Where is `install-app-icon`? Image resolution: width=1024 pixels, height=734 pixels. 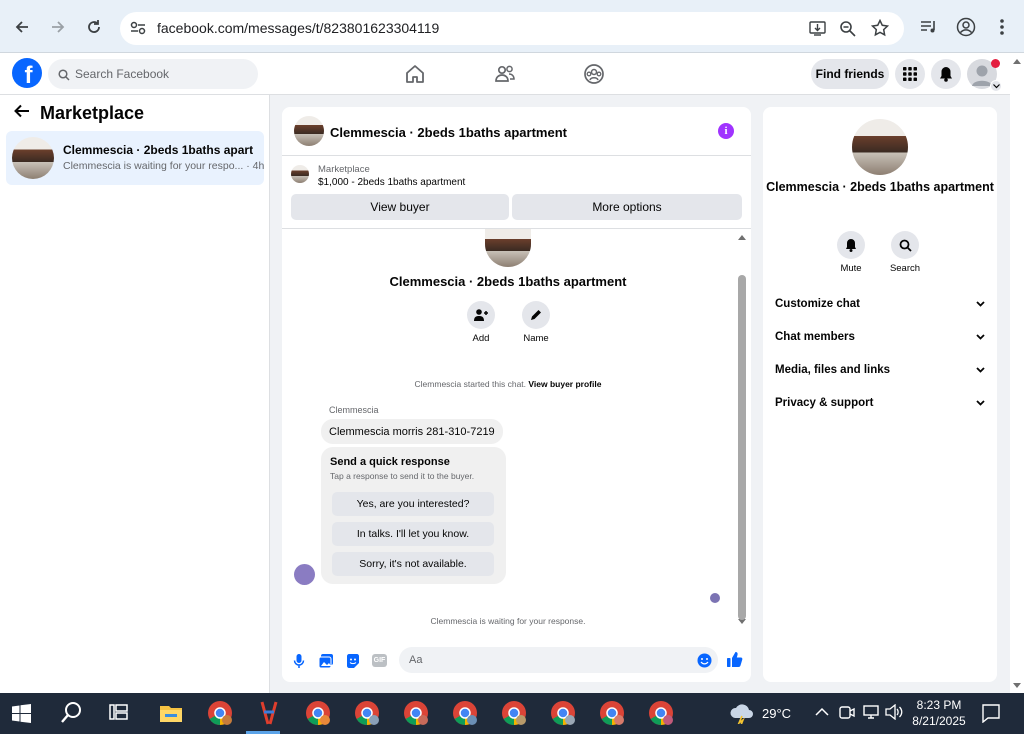
install-app-icon is located at coordinates (817, 31).